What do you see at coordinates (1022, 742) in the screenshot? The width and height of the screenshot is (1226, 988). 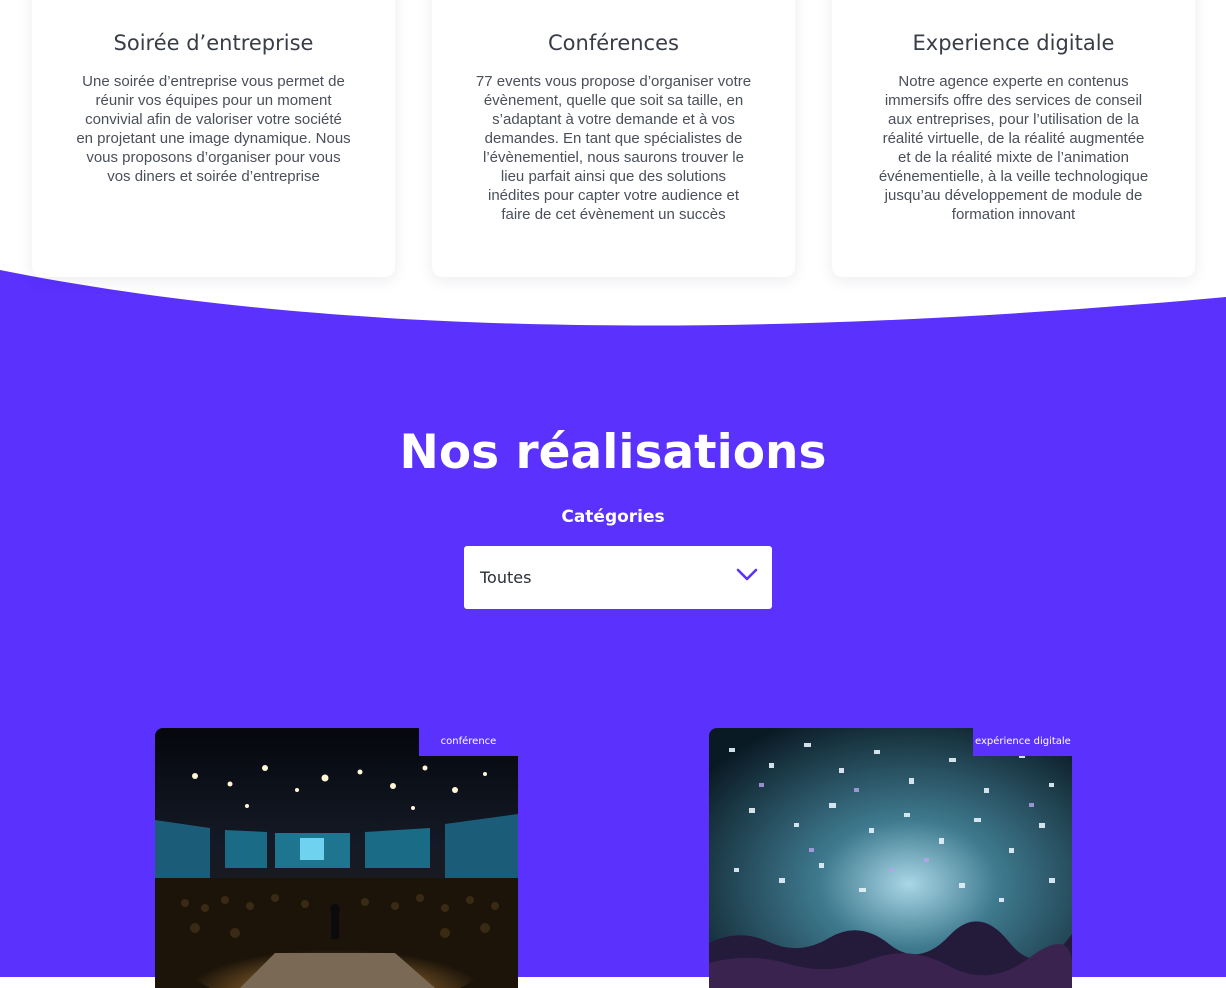 I see `category-badge: expérience digitale` at bounding box center [1022, 742].